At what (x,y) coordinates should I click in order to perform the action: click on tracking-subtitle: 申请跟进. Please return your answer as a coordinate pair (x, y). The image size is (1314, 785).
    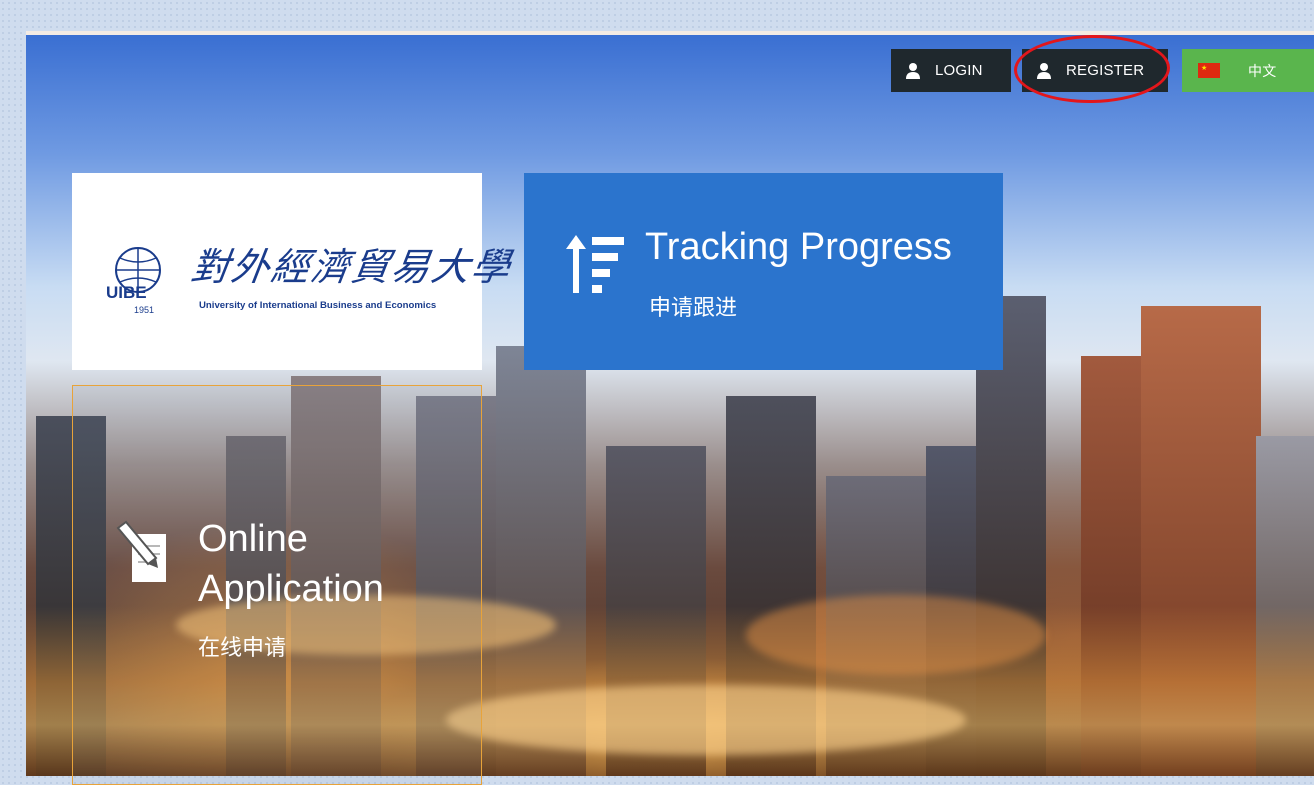
    Looking at the image, I should click on (693, 307).